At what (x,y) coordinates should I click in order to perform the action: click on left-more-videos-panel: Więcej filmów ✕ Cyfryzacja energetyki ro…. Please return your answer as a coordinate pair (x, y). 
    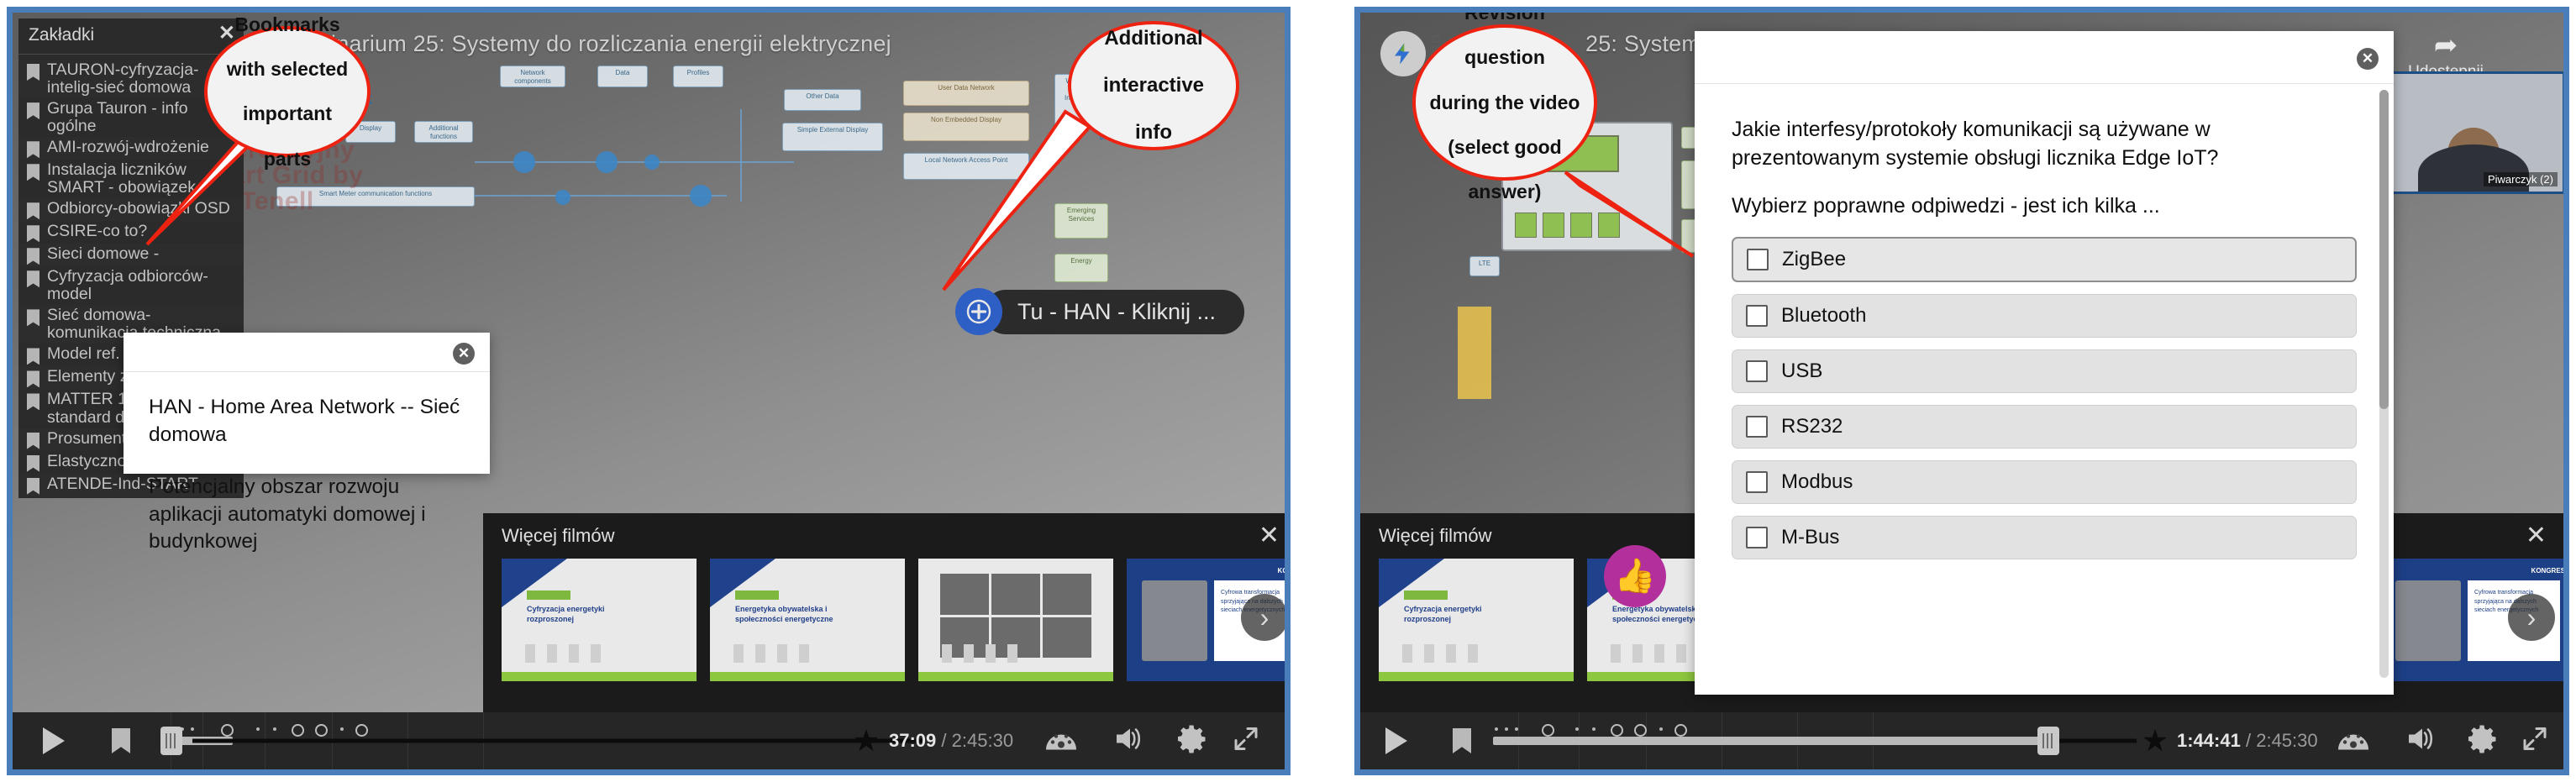
    Looking at the image, I should click on (884, 620).